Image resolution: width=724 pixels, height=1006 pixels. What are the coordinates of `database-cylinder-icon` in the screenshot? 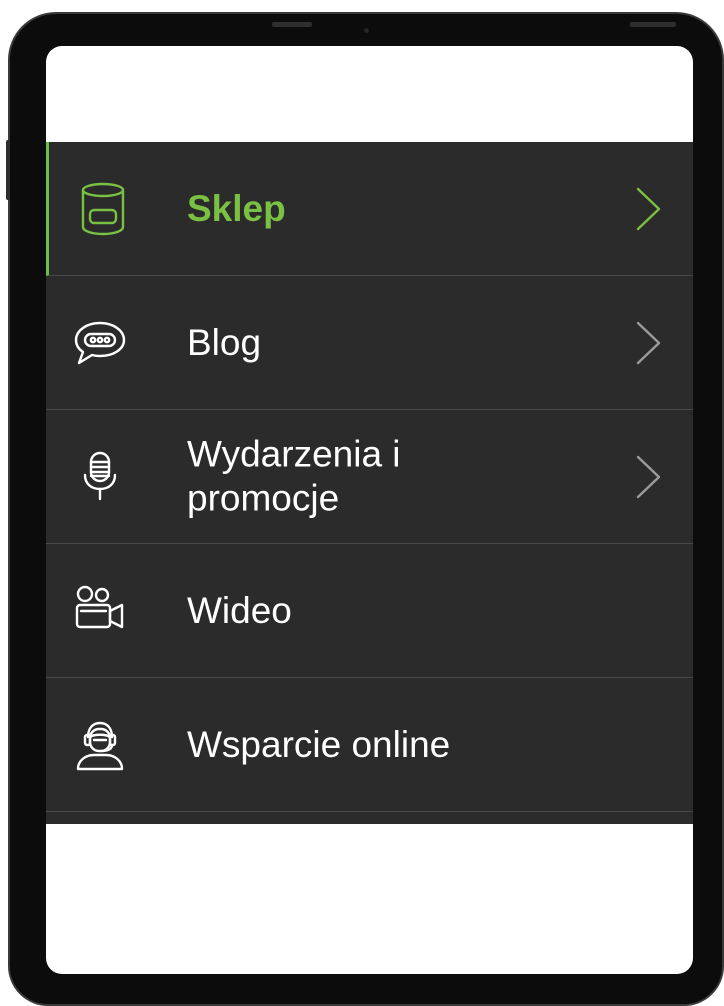 It's located at (103, 209).